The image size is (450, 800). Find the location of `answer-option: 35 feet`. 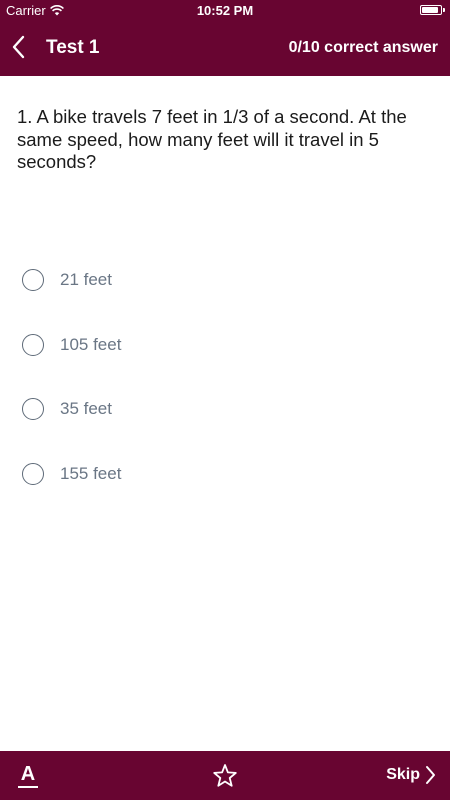

answer-option: 35 feet is located at coordinates (225, 408).